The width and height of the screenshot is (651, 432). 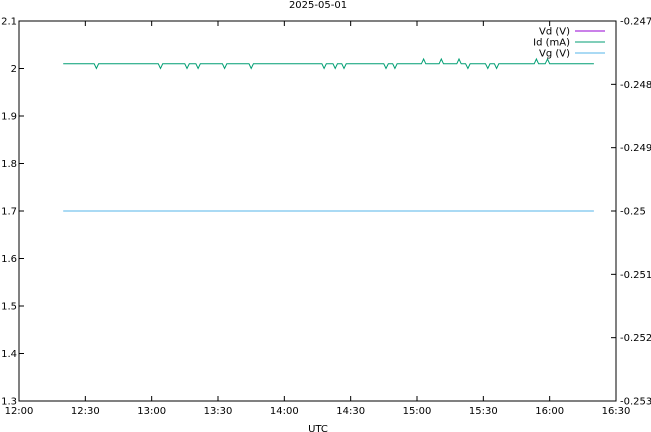 I want to click on y-tick-label: 1.5, so click(x=9, y=307).